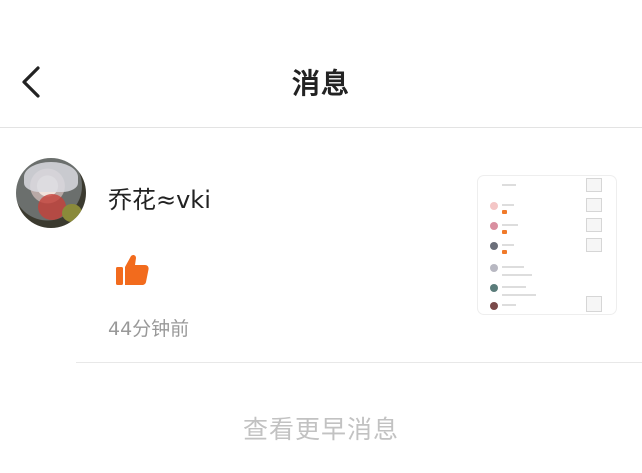 This screenshot has height=473, width=642. I want to click on timestamp: 44分钟前, so click(149, 329).